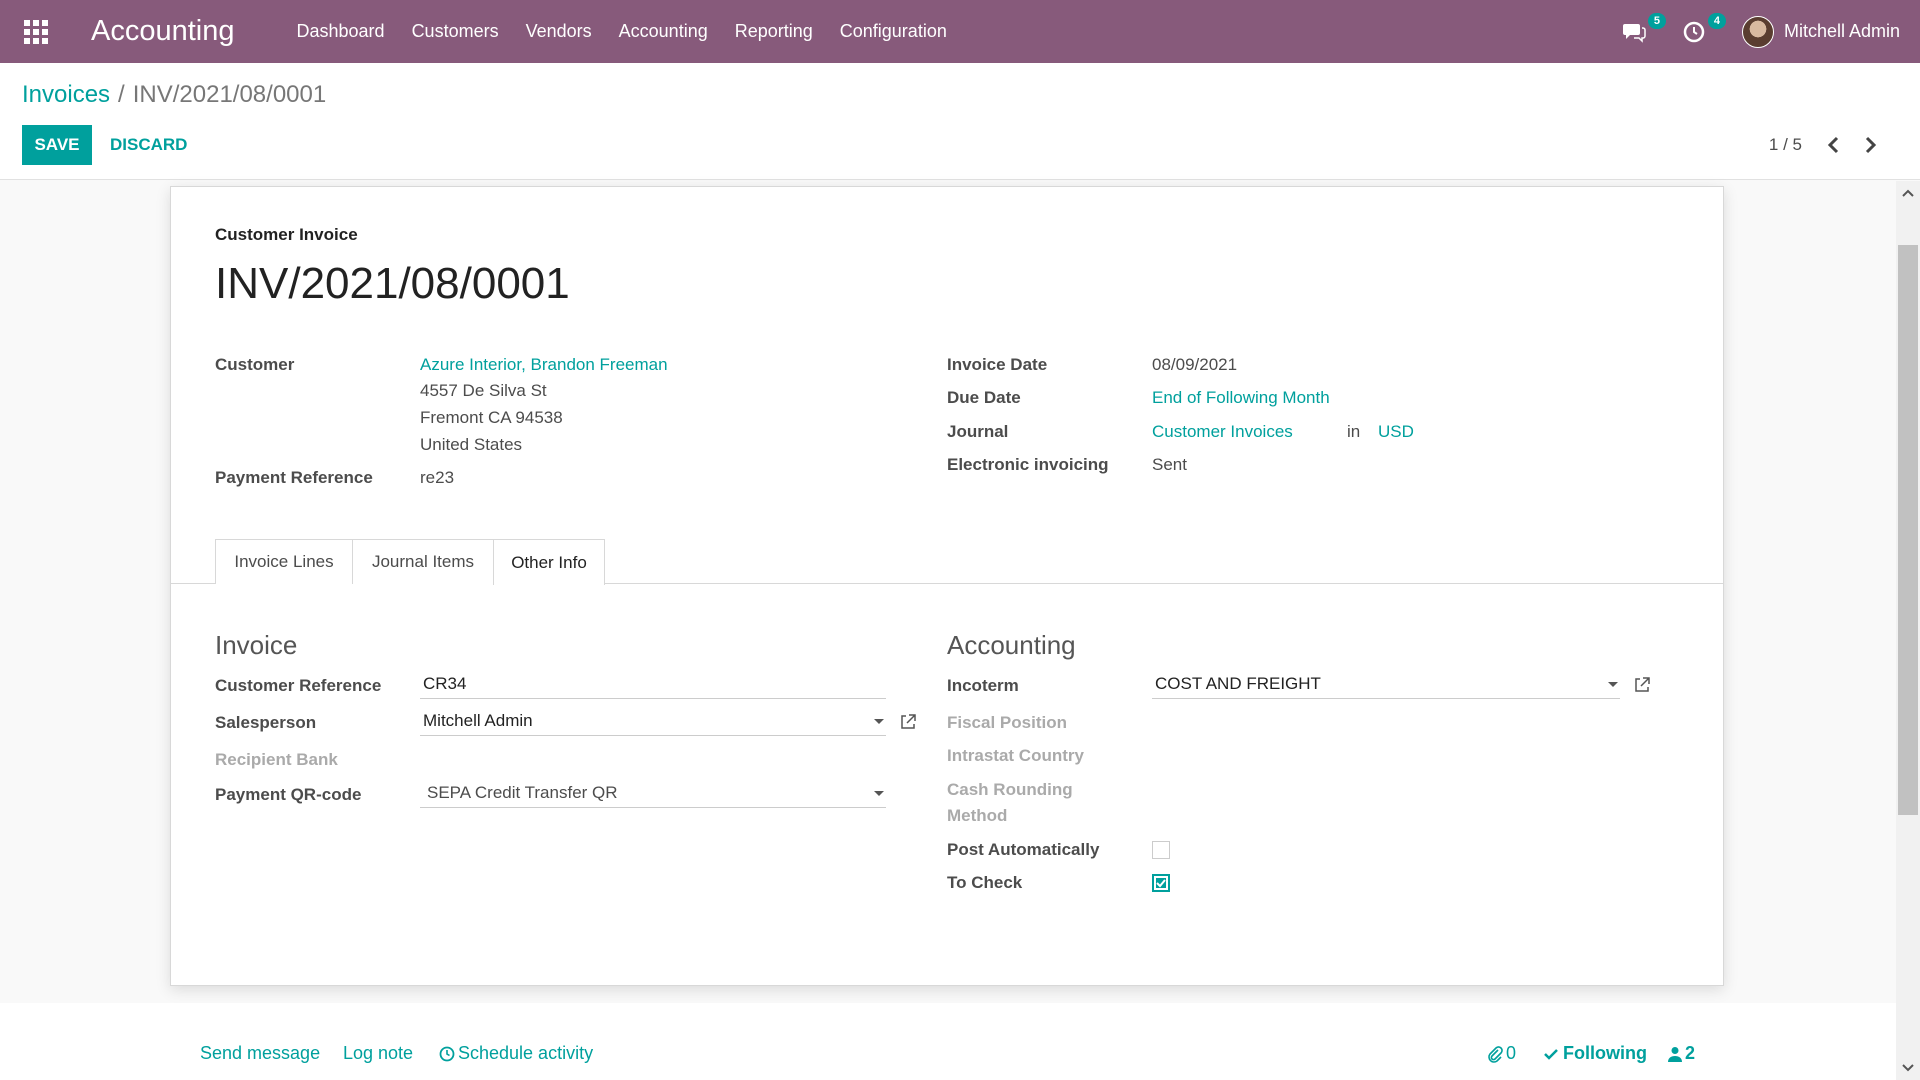  Describe the element at coordinates (1605, 1053) in the screenshot. I see `following-label: Following` at that location.